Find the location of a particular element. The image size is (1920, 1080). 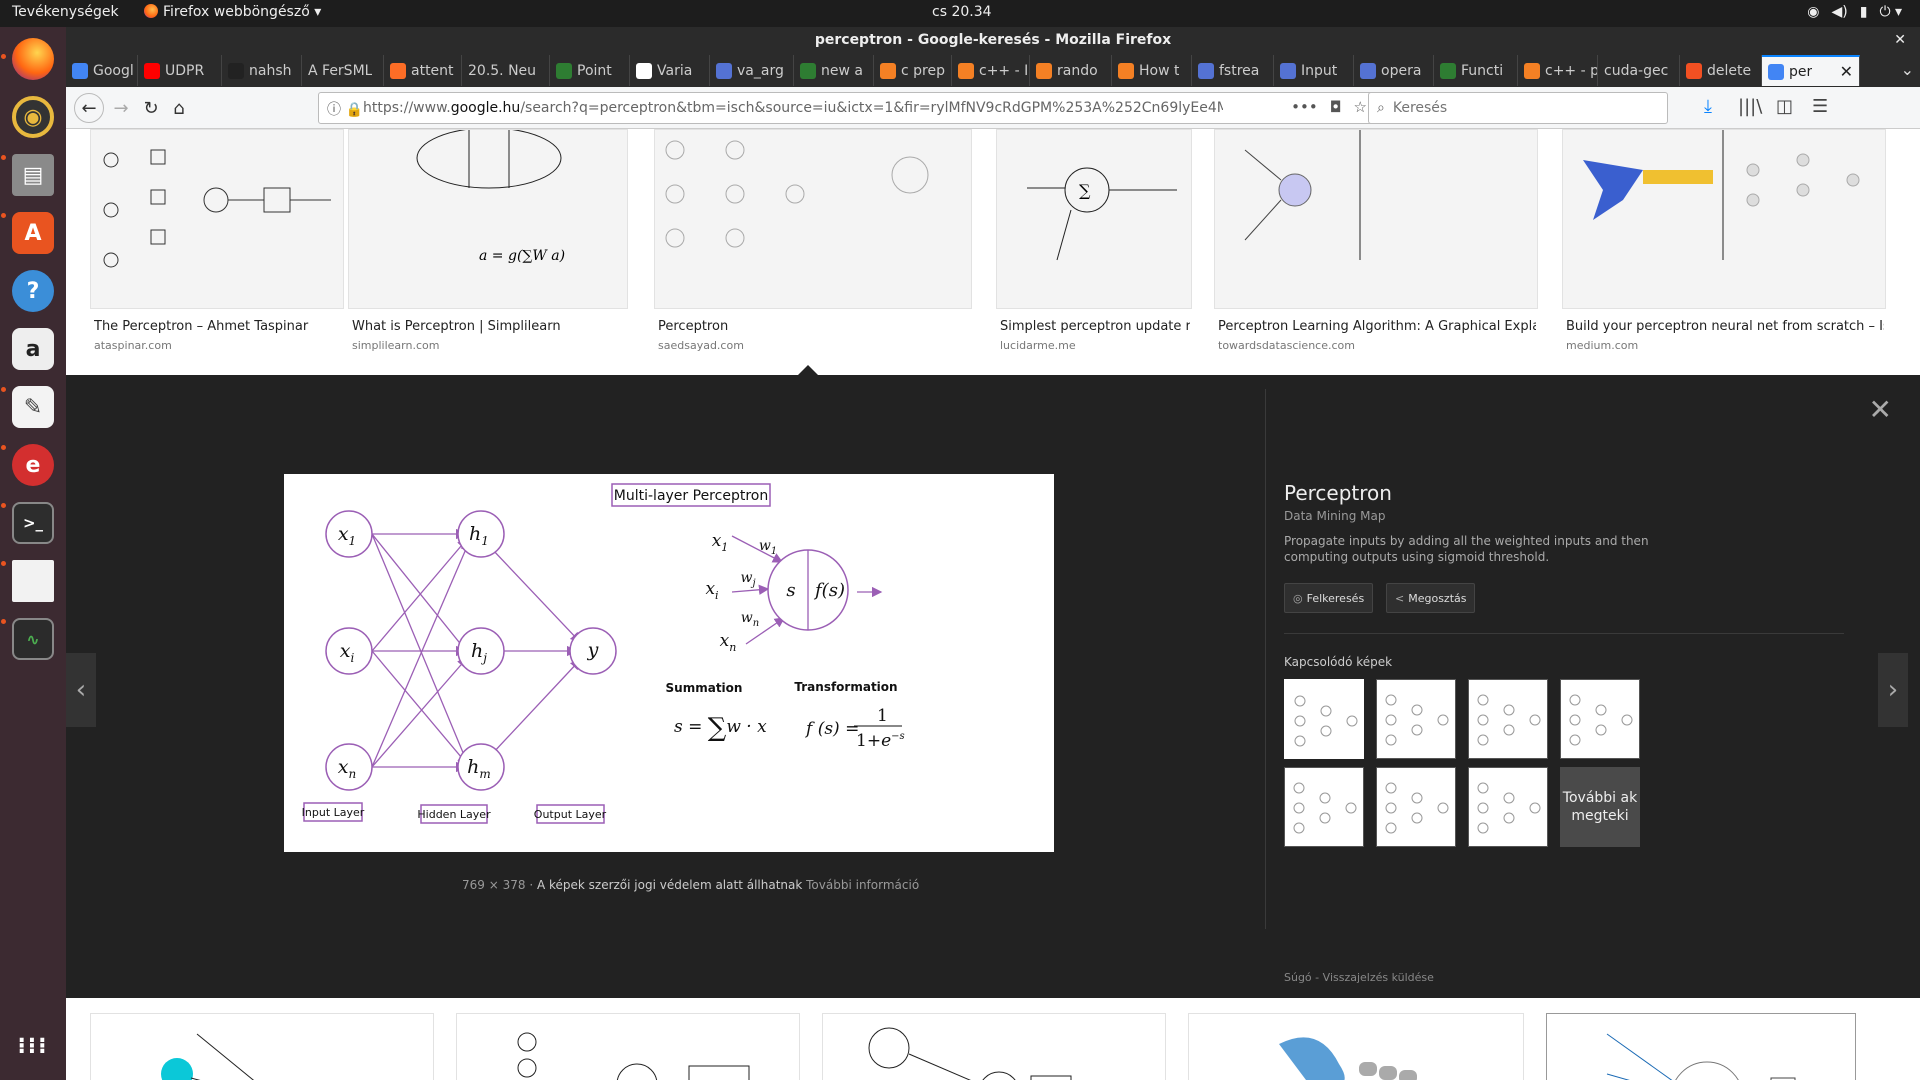

tab-list-icon: ⌄ is located at coordinates (1907, 69).